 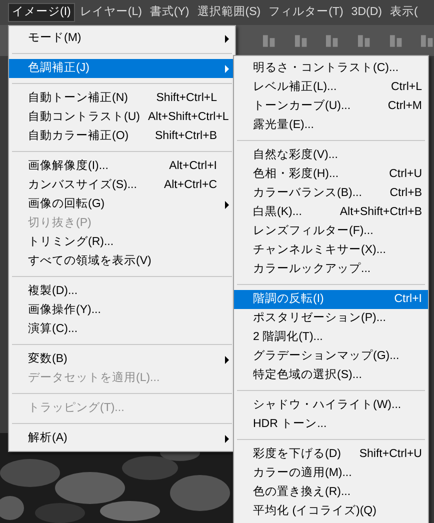 I want to click on menu-item: 白黒(K)... Alt+Shift+Ctrl+B, so click(x=331, y=212).